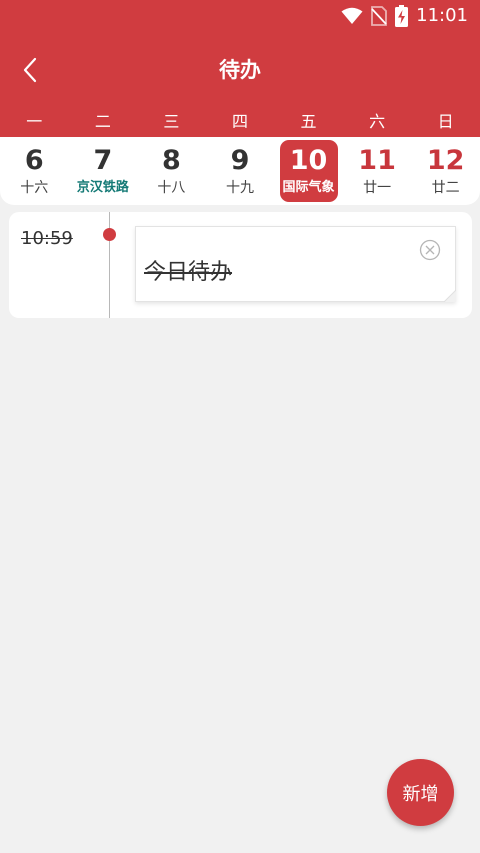 Image resolution: width=480 pixels, height=853 pixels. I want to click on date-cell: 7 京汉铁路, so click(103, 171).